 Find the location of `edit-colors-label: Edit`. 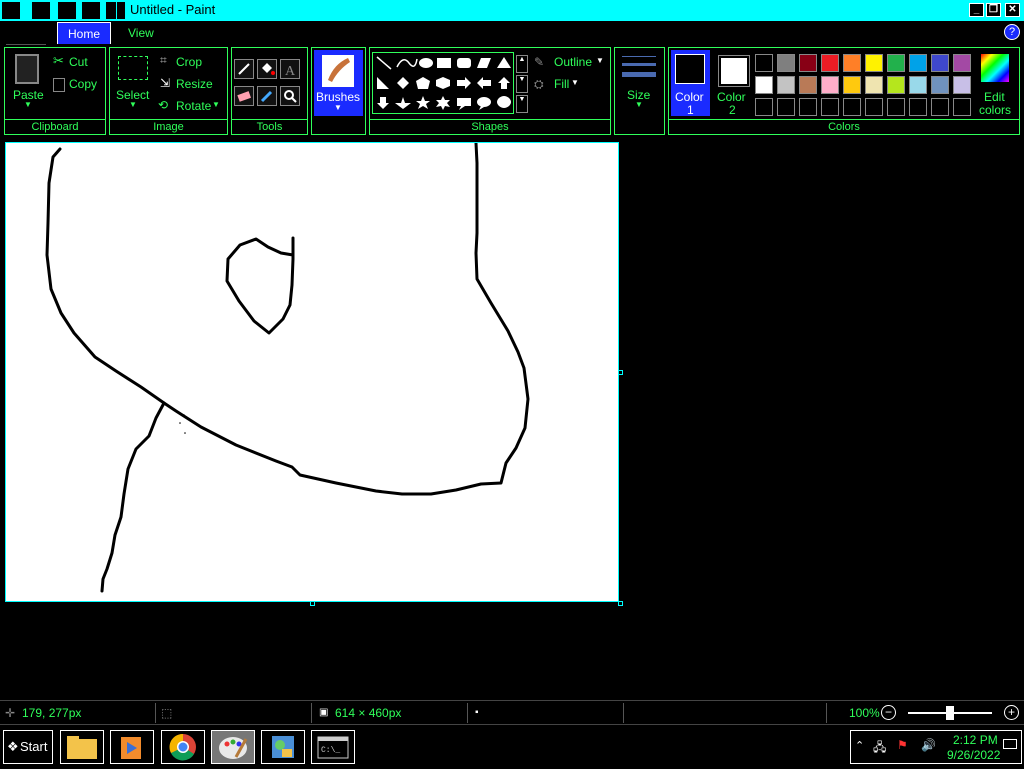

edit-colors-label: Edit is located at coordinates (994, 97).